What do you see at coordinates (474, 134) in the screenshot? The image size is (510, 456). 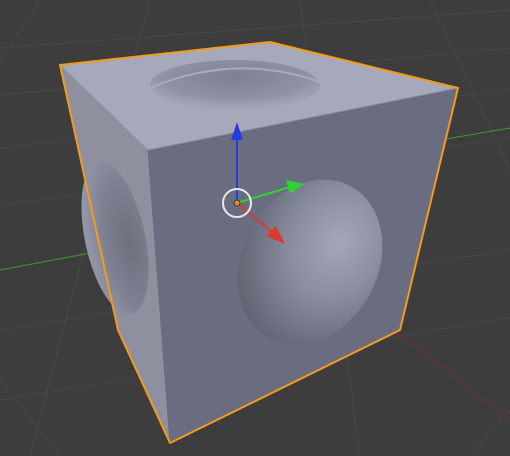 I see `world-y-axis-line-right` at bounding box center [474, 134].